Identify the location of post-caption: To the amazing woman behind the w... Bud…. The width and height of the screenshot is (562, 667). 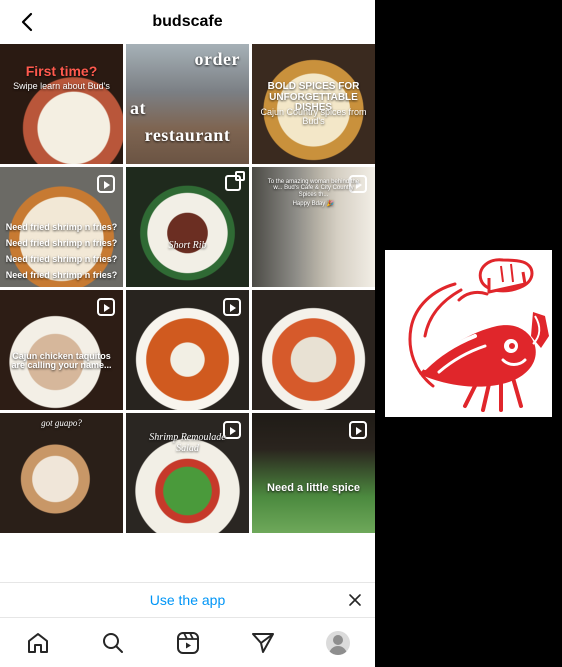
(313, 188).